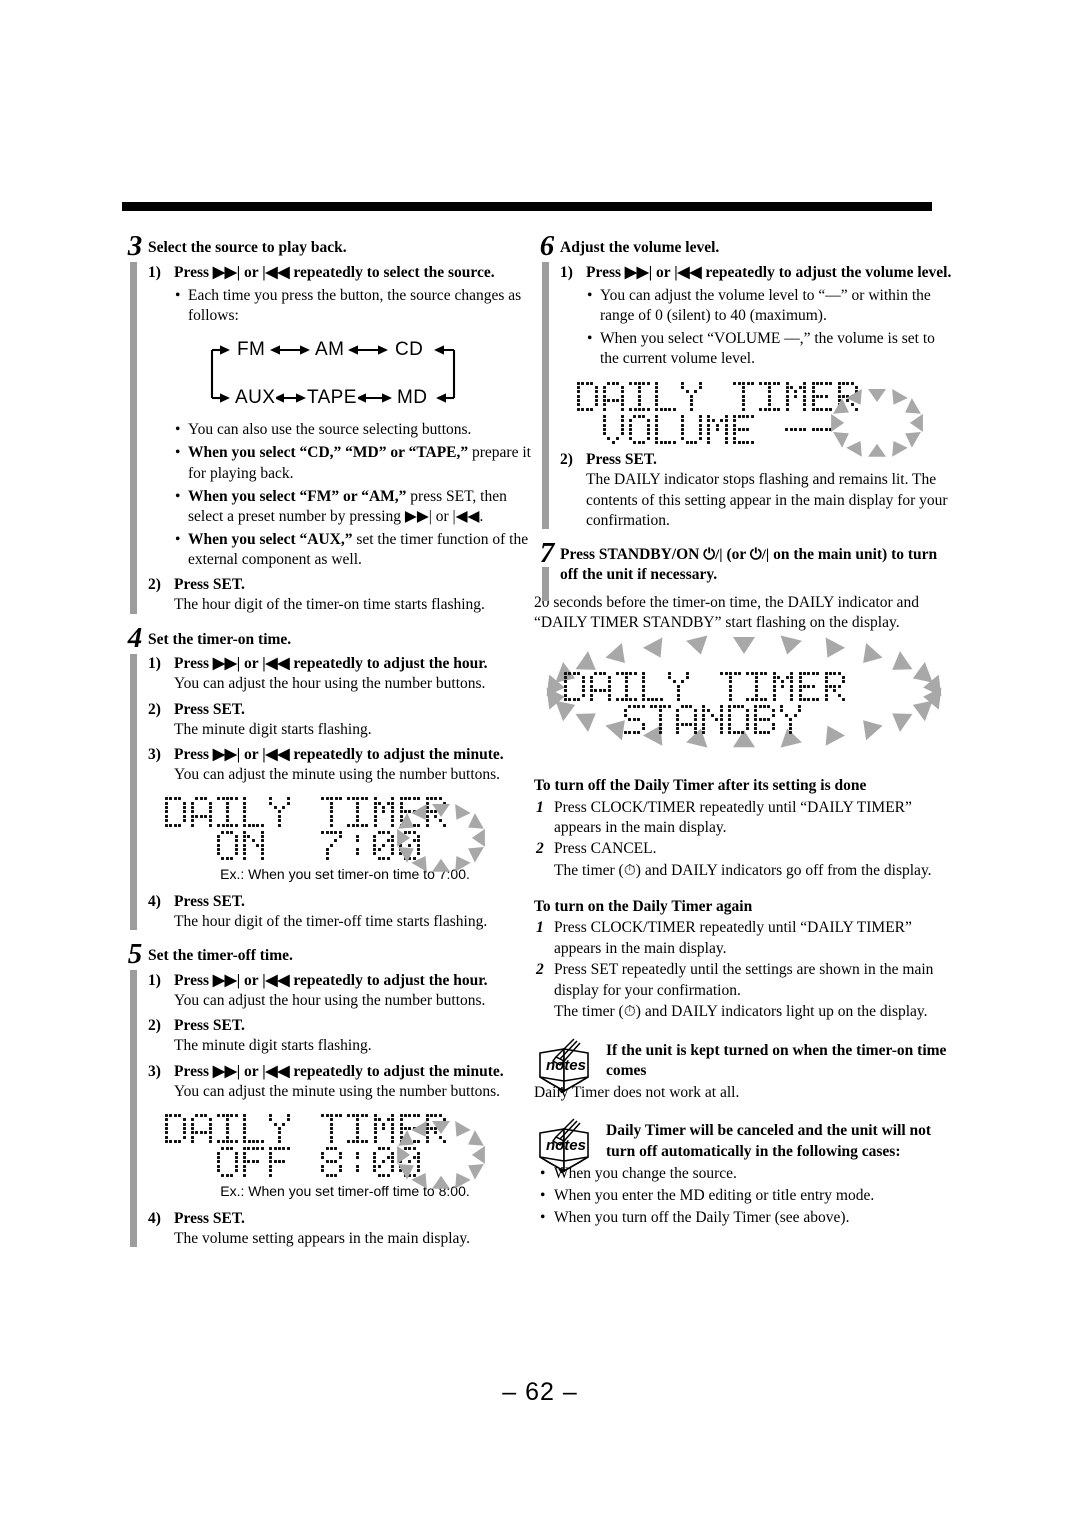  What do you see at coordinates (332, 398) in the screenshot?
I see `flow-label-tape: TAPE` at bounding box center [332, 398].